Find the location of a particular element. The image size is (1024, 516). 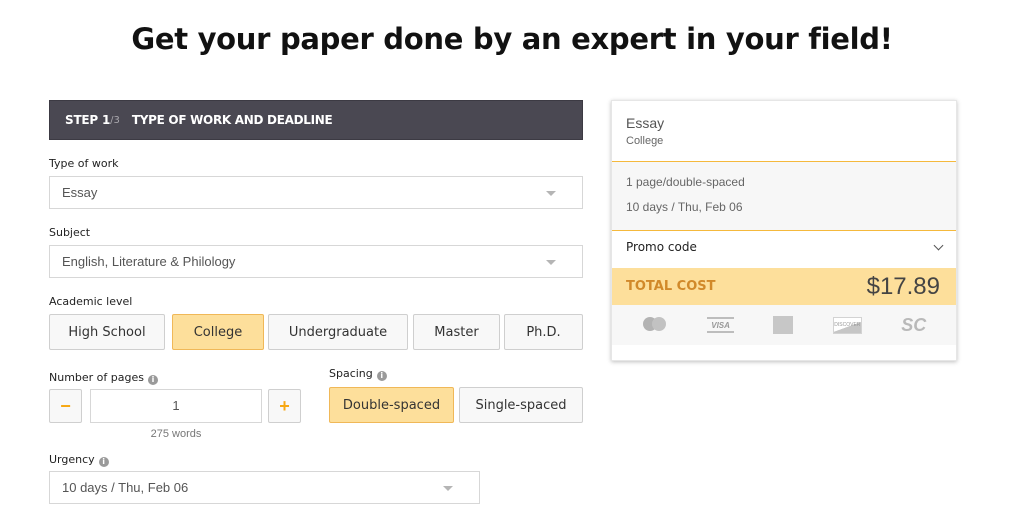

discover-icon: DISCOVER is located at coordinates (847, 325).